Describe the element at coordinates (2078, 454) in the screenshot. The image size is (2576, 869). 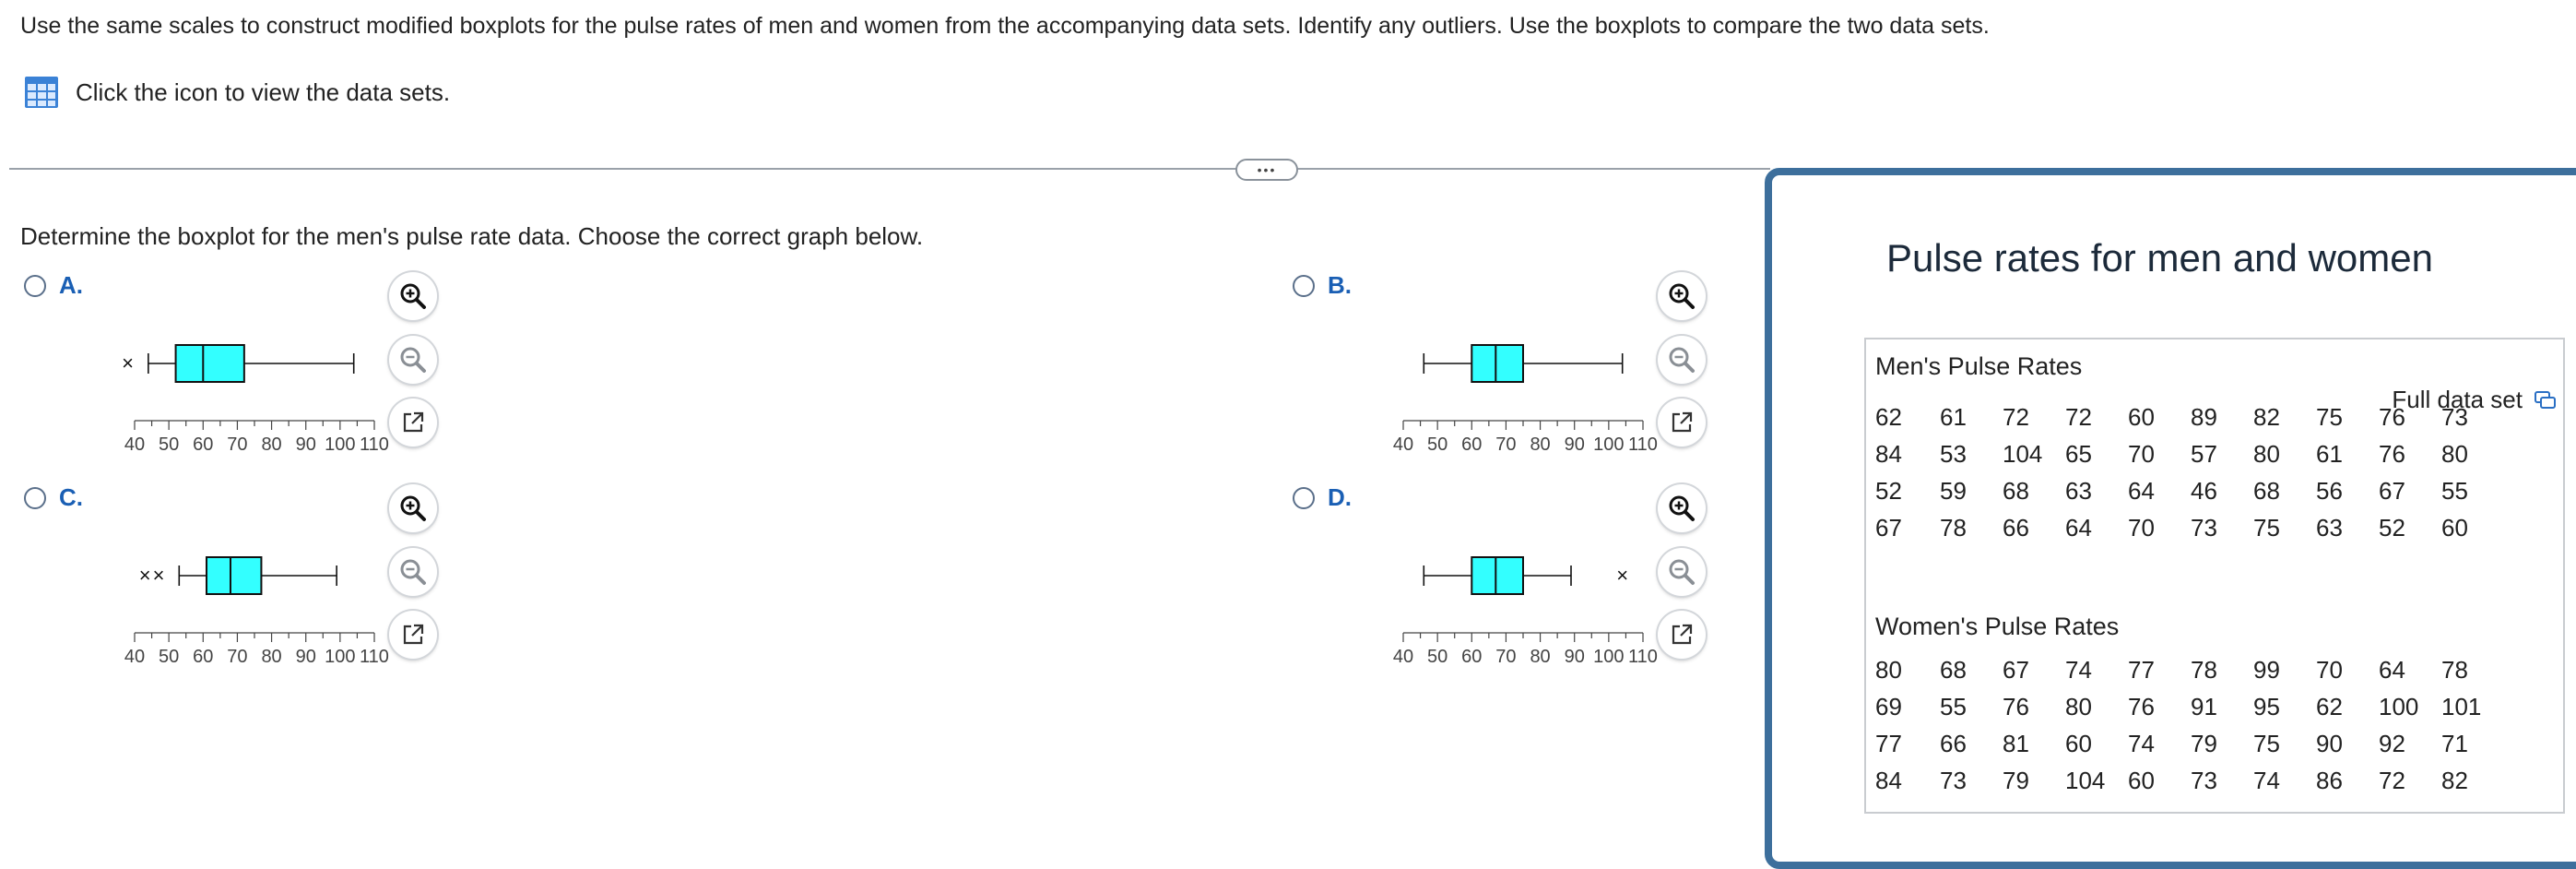
I see `table-cell: 65` at that location.